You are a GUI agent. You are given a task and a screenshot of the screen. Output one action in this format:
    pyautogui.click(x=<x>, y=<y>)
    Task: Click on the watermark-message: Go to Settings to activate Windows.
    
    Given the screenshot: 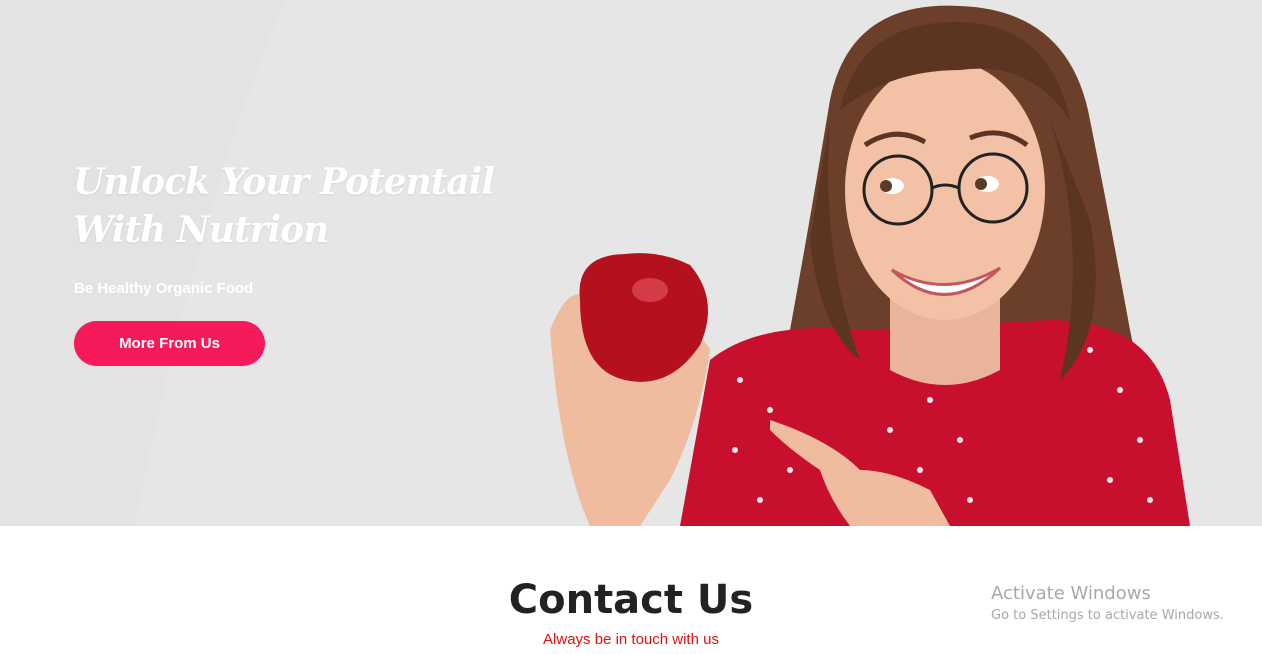 What is the action you would take?
    pyautogui.click(x=1107, y=615)
    